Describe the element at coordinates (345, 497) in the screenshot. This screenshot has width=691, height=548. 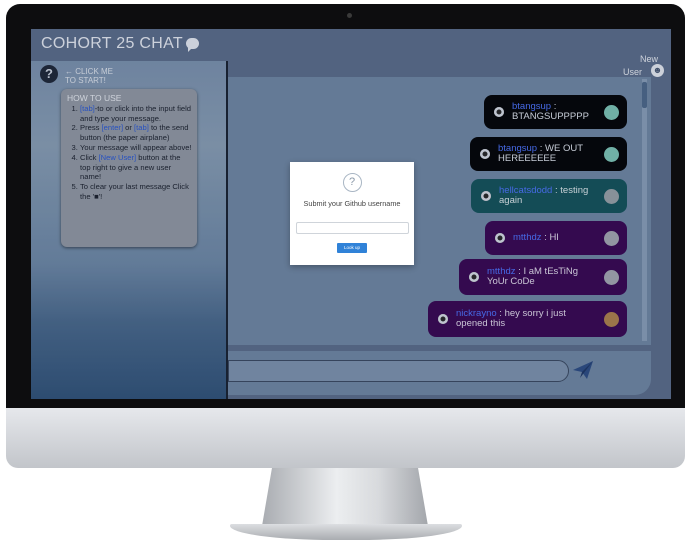
I see `monitor-stand` at that location.